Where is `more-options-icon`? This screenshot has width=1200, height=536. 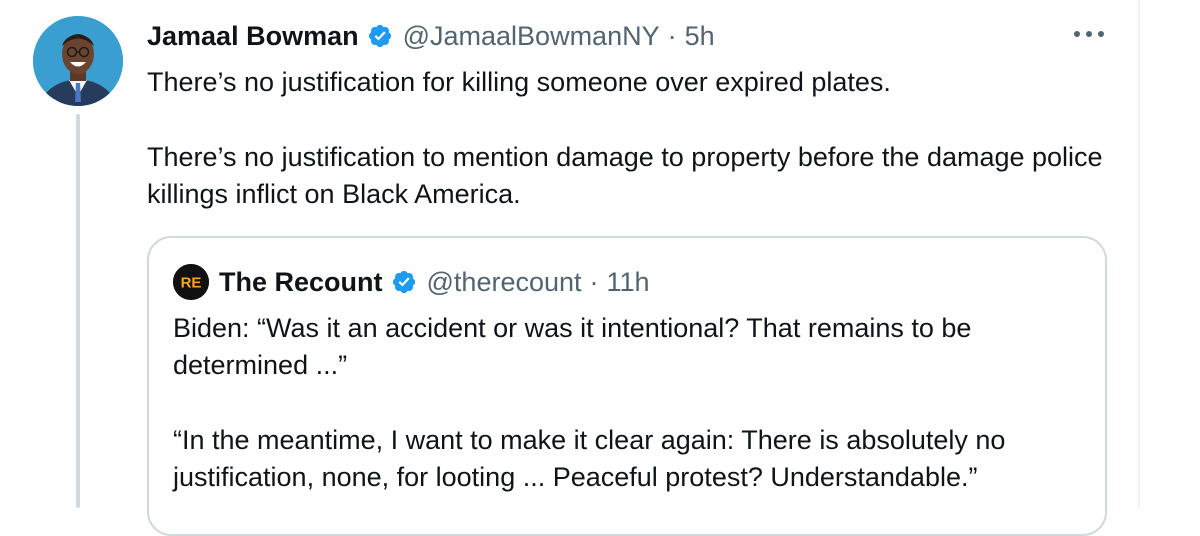 more-options-icon is located at coordinates (1089, 34).